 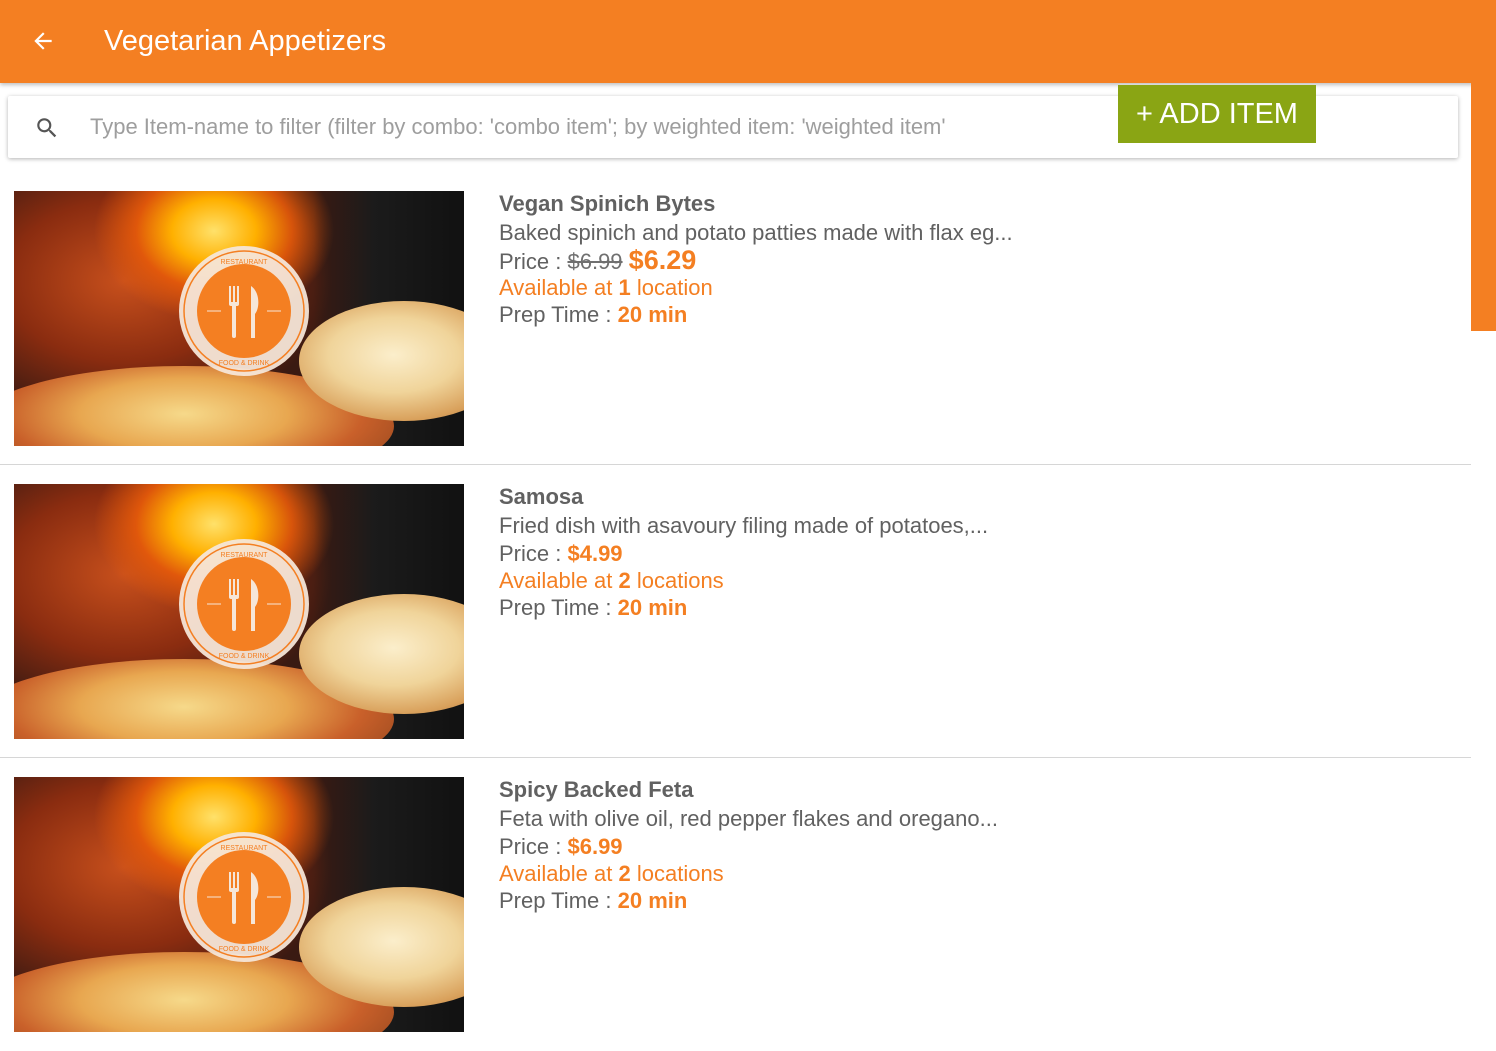 What do you see at coordinates (969, 790) in the screenshot?
I see `item-name: Spicy Backed Feta` at bounding box center [969, 790].